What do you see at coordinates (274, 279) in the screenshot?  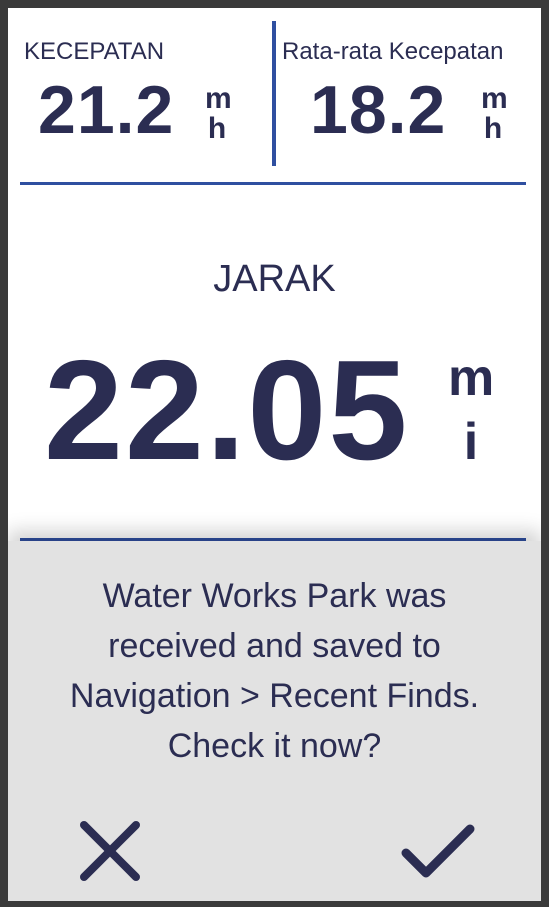 I see `distance-label: JARAK` at bounding box center [274, 279].